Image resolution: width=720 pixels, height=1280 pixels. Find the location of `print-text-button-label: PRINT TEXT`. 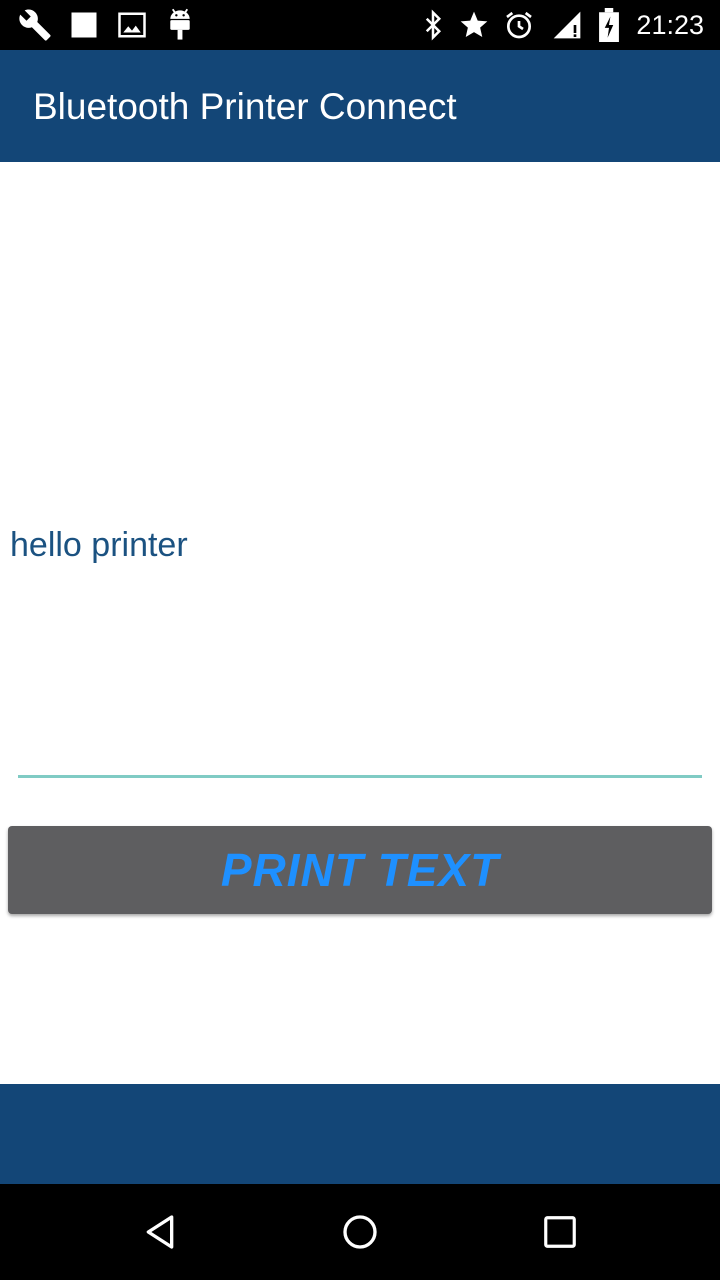

print-text-button-label: PRINT TEXT is located at coordinates (360, 870).